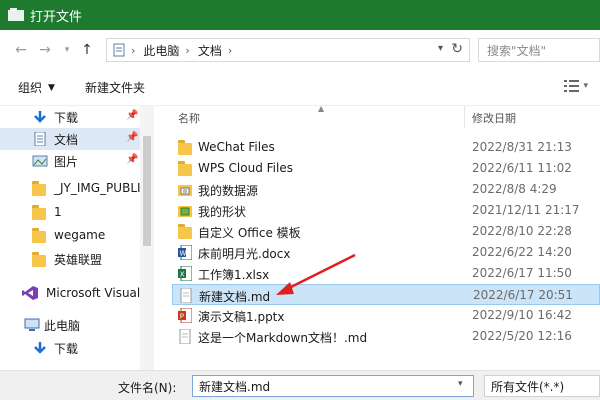 This screenshot has height=400, width=600. What do you see at coordinates (386, 147) in the screenshot?
I see `list-item: WeChat Files 2022/8/31 21:13` at bounding box center [386, 147].